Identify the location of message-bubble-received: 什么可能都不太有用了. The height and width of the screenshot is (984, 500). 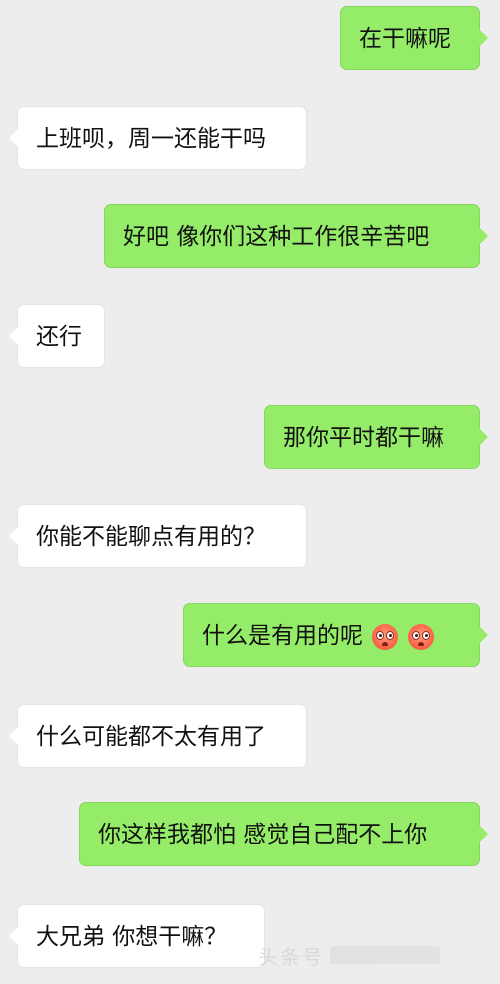
(158, 736).